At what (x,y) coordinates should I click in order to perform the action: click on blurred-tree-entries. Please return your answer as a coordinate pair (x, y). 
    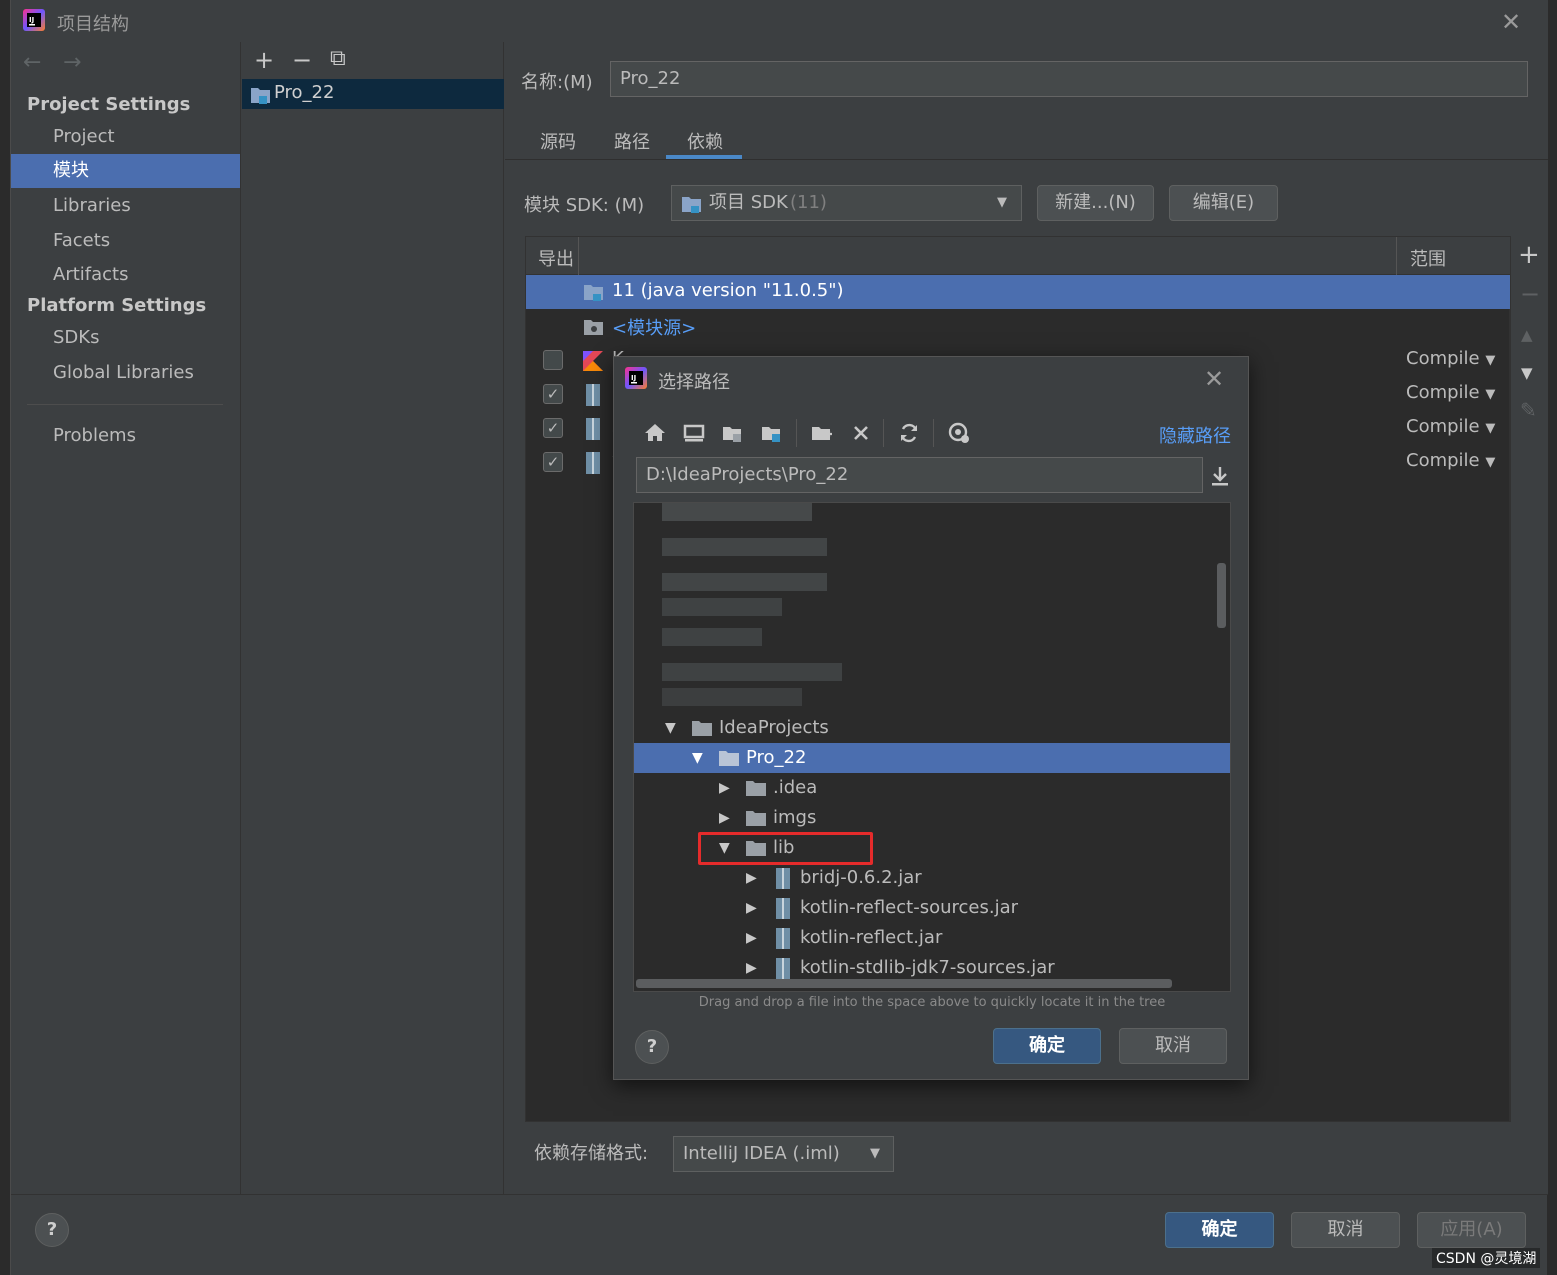
    Looking at the image, I should click on (764, 610).